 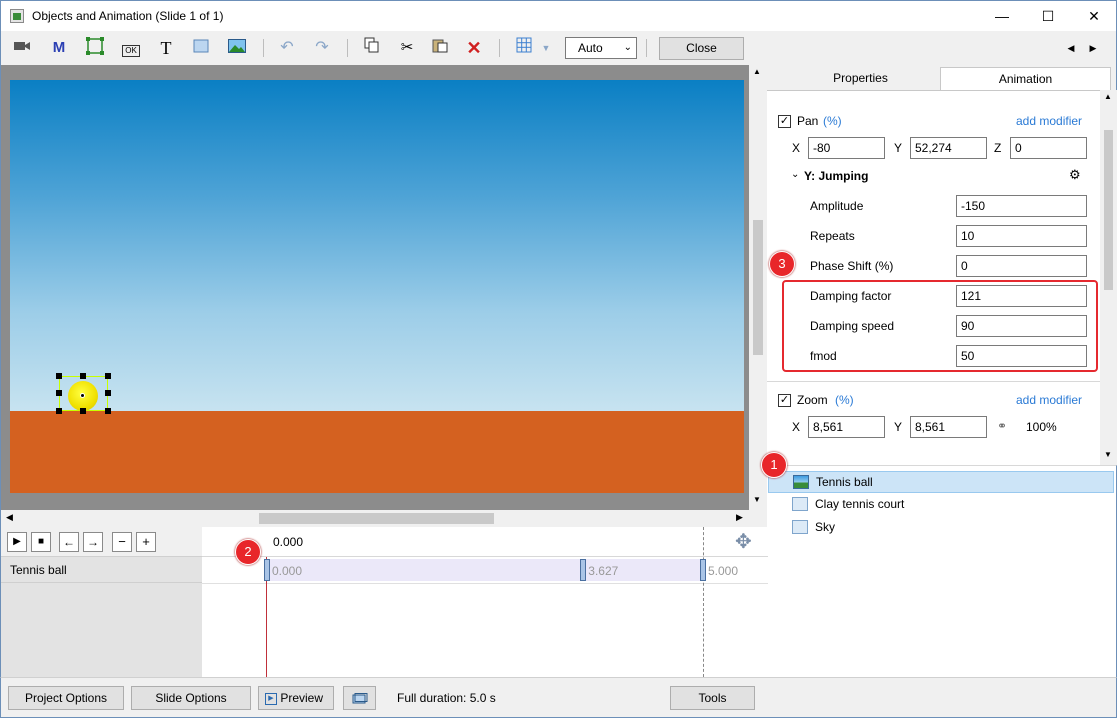 What do you see at coordinates (122, 542) in the screenshot?
I see `minus-icon: −` at bounding box center [122, 542].